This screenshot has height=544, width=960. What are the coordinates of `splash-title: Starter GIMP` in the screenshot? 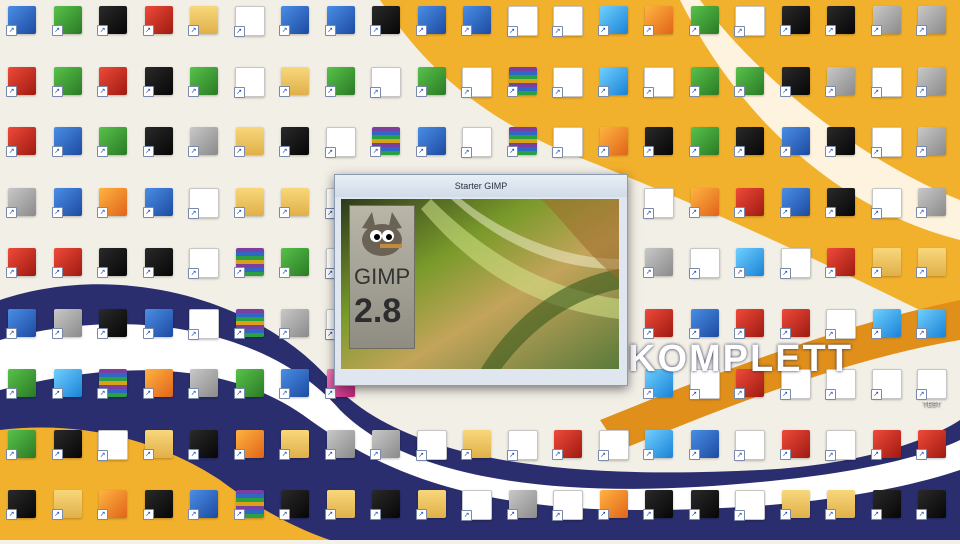 It's located at (481, 186).